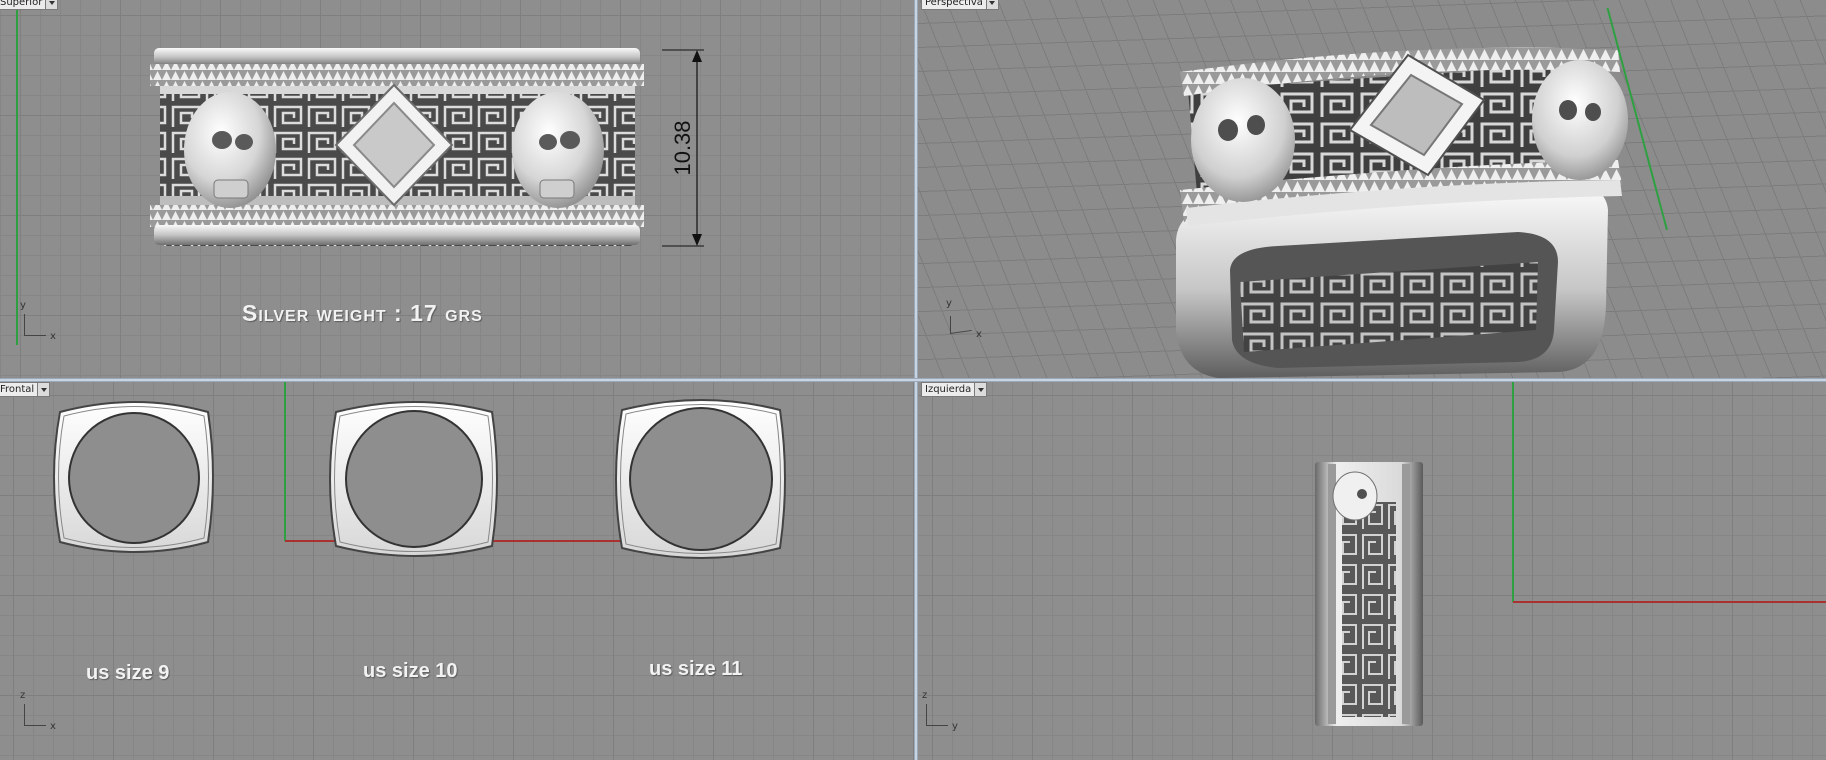 The width and height of the screenshot is (1826, 760). What do you see at coordinates (940, 711) in the screenshot?
I see `axis-gizmo-icon: yz` at bounding box center [940, 711].